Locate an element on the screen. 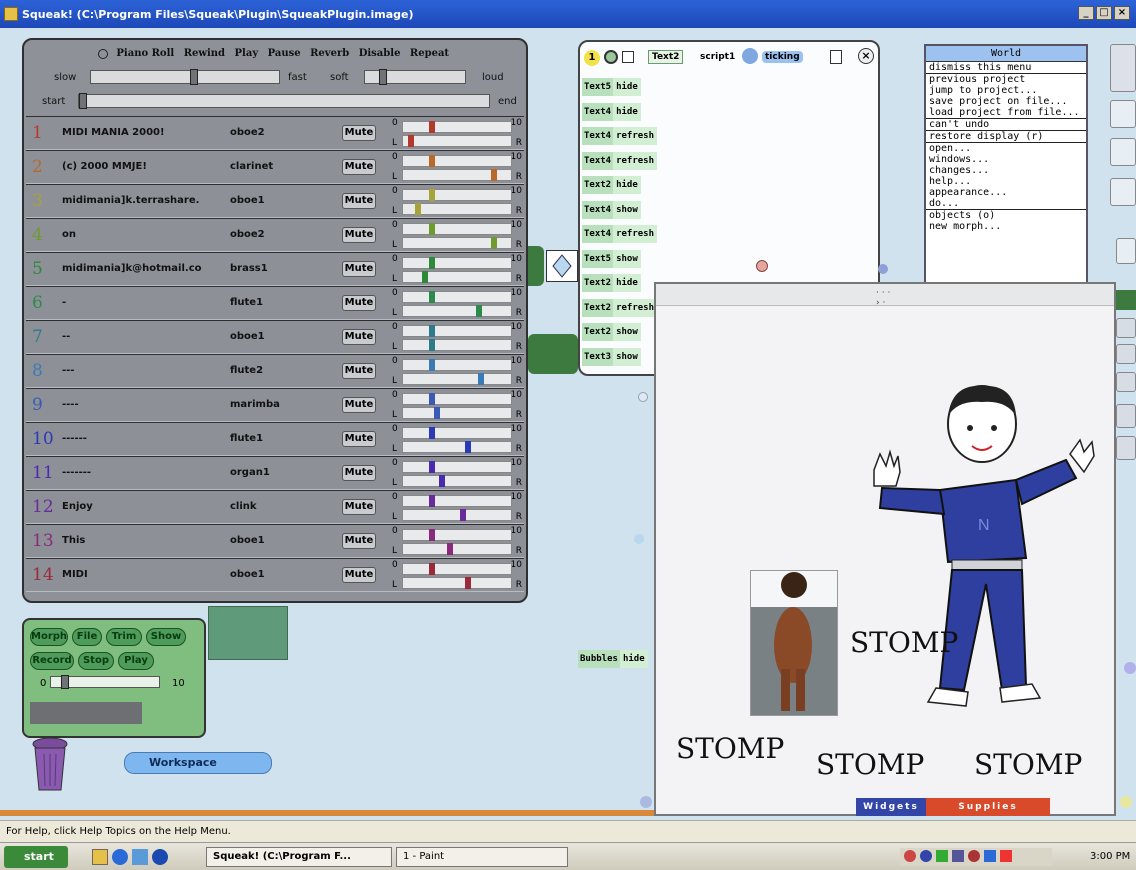 The image size is (1136, 870). world-menu-item: objects (o) is located at coordinates (1006, 215).